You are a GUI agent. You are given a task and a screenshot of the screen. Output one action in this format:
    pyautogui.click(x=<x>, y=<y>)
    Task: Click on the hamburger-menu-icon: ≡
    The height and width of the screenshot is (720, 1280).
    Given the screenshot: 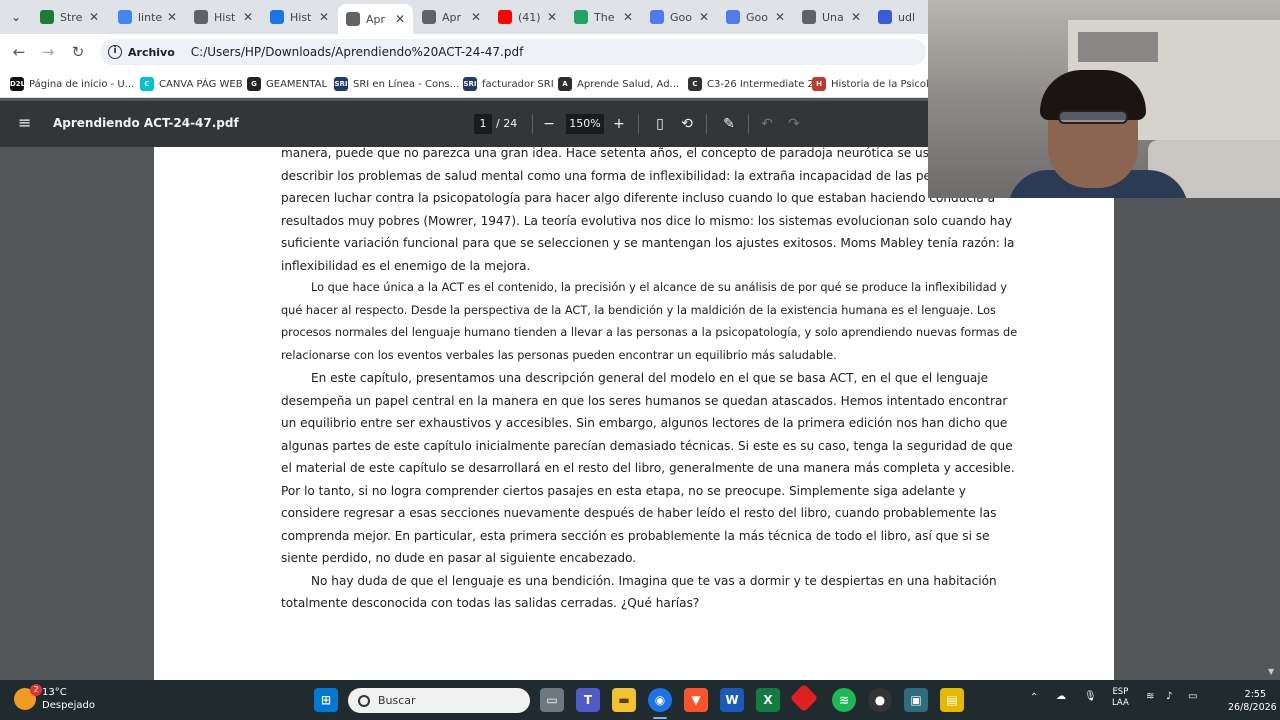 What is the action you would take?
    pyautogui.click(x=24, y=123)
    